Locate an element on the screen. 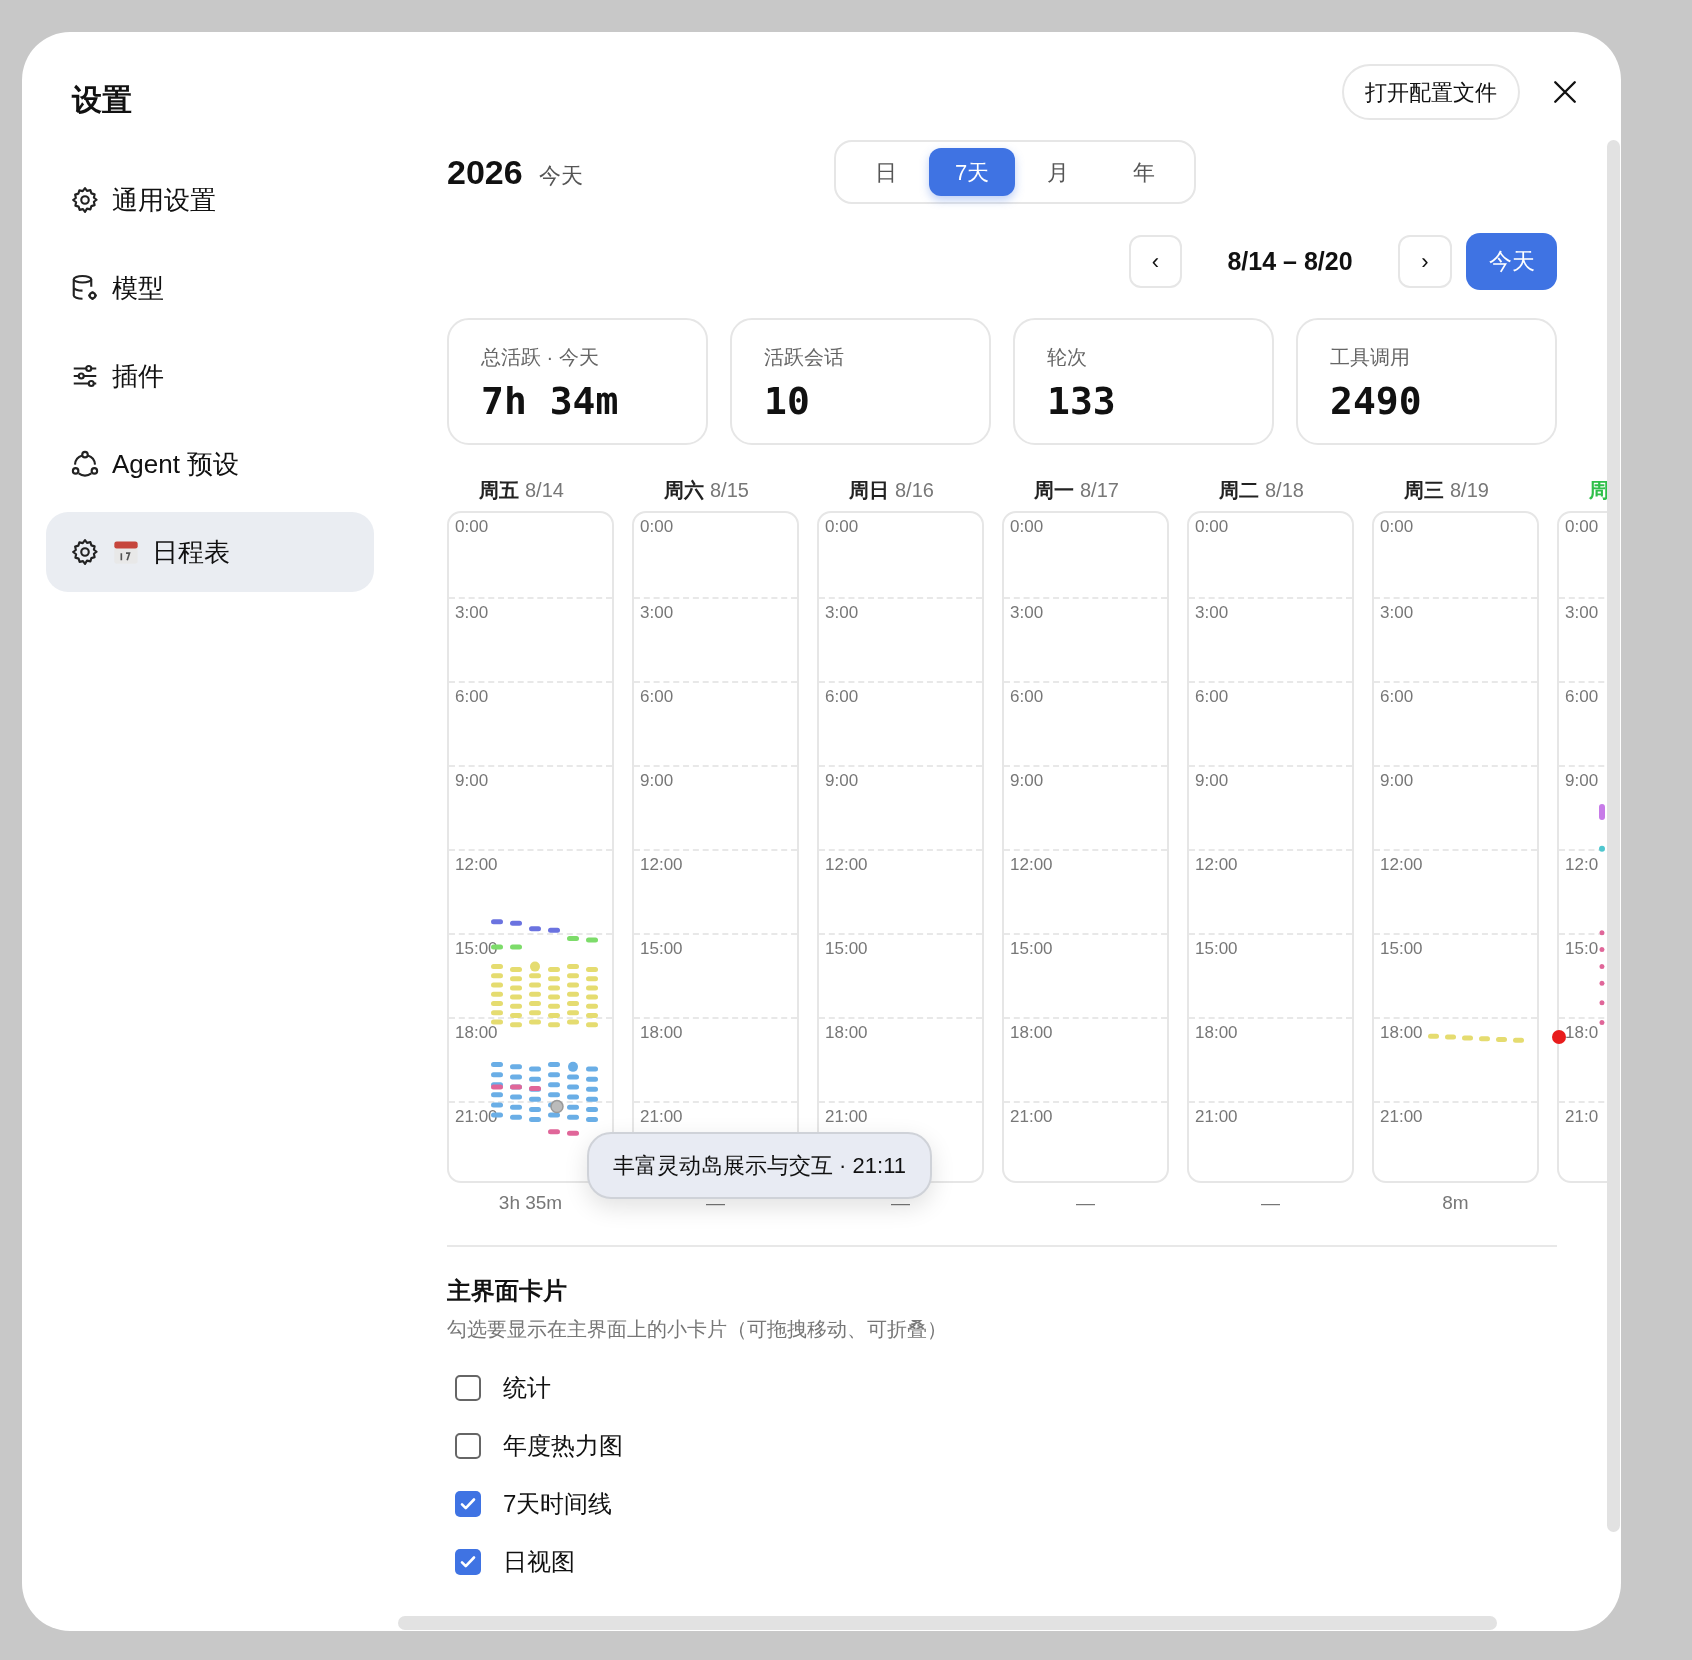 Image resolution: width=1692 pixels, height=1660 pixels. agent-icon is located at coordinates (85, 464).